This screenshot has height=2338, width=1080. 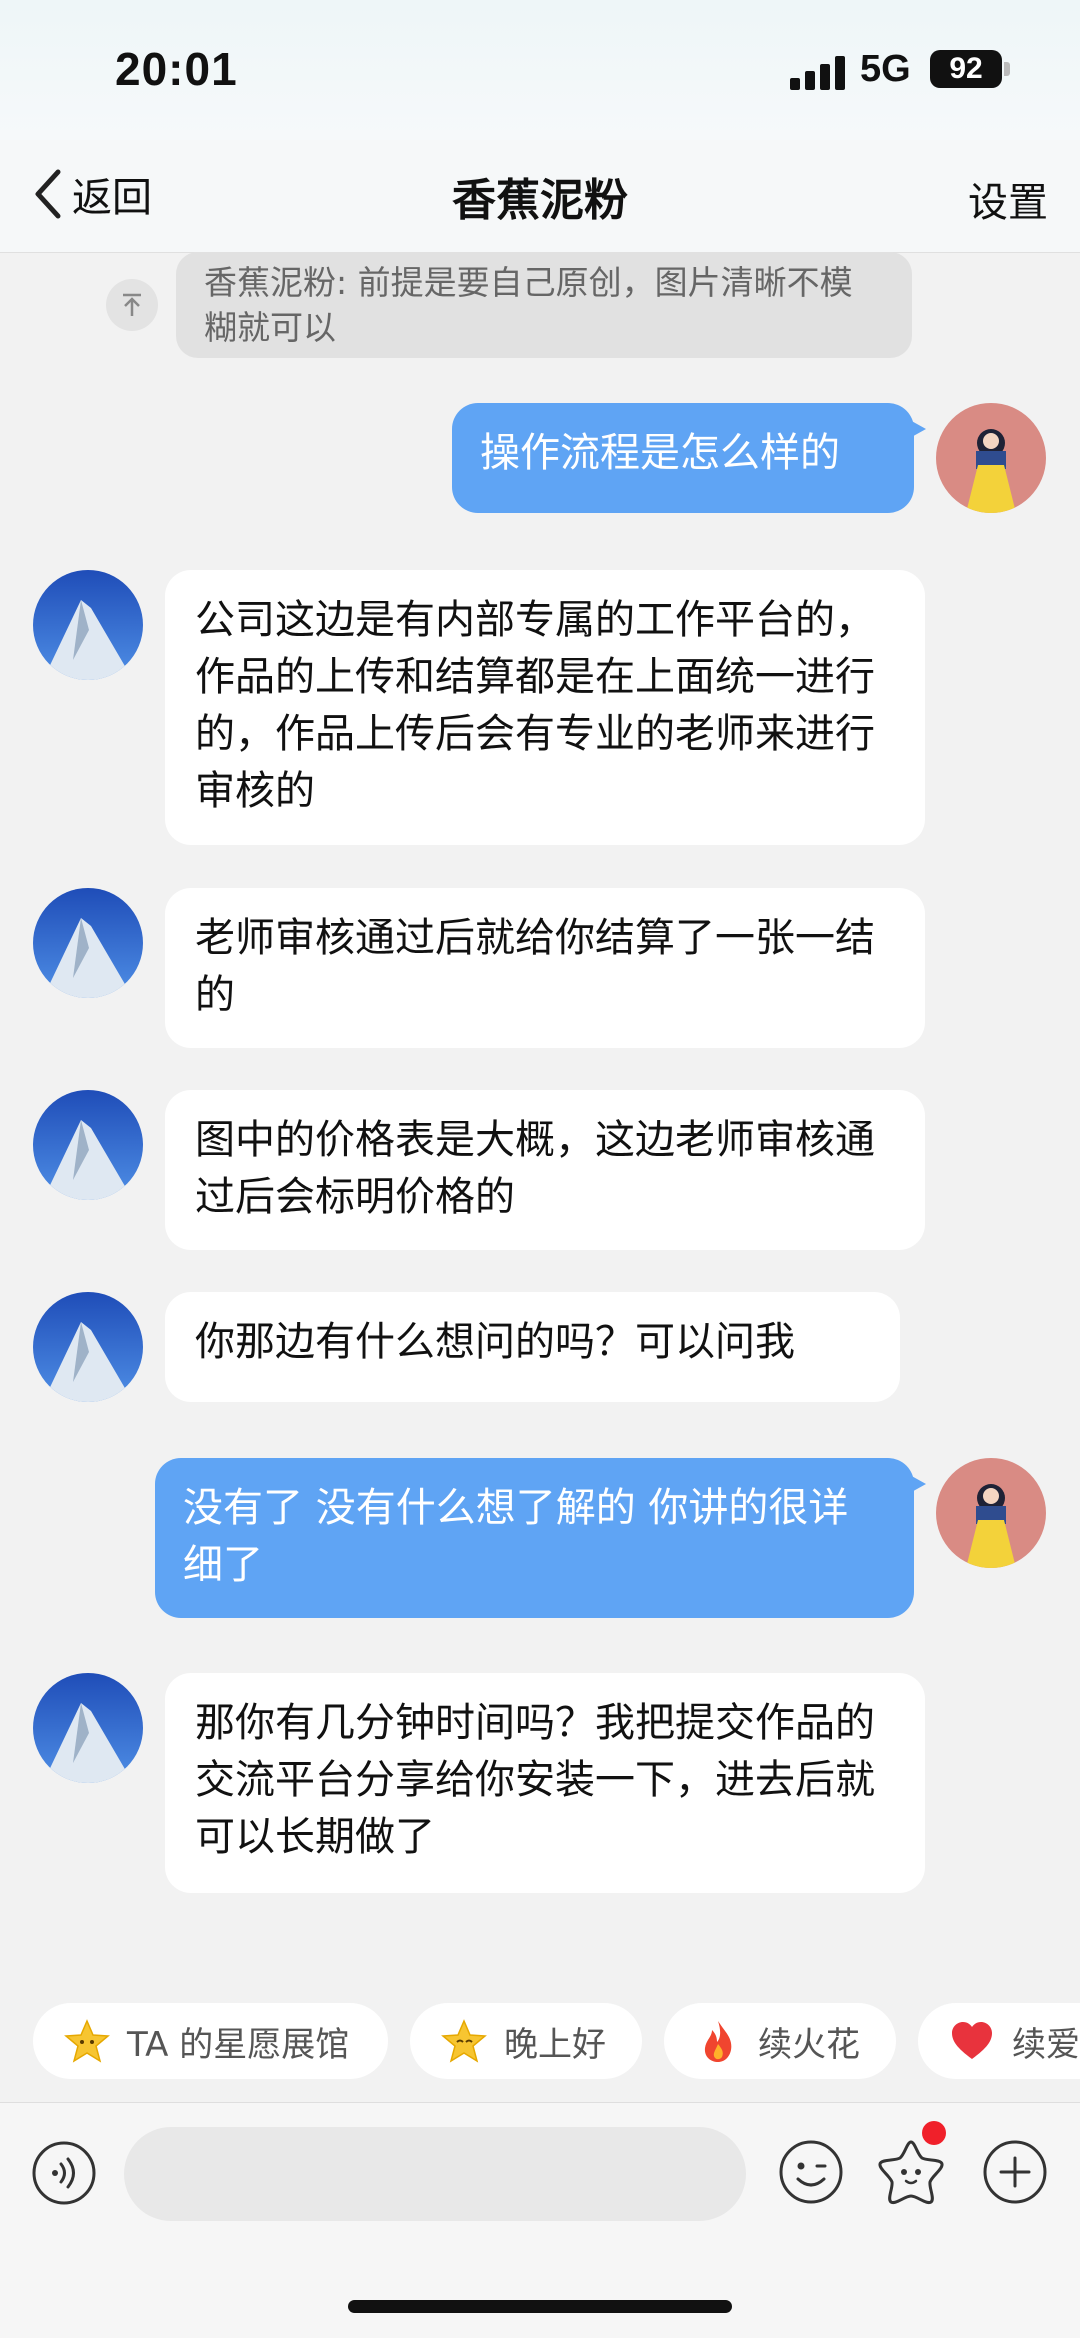 What do you see at coordinates (818, 73) in the screenshot?
I see `signal-icon` at bounding box center [818, 73].